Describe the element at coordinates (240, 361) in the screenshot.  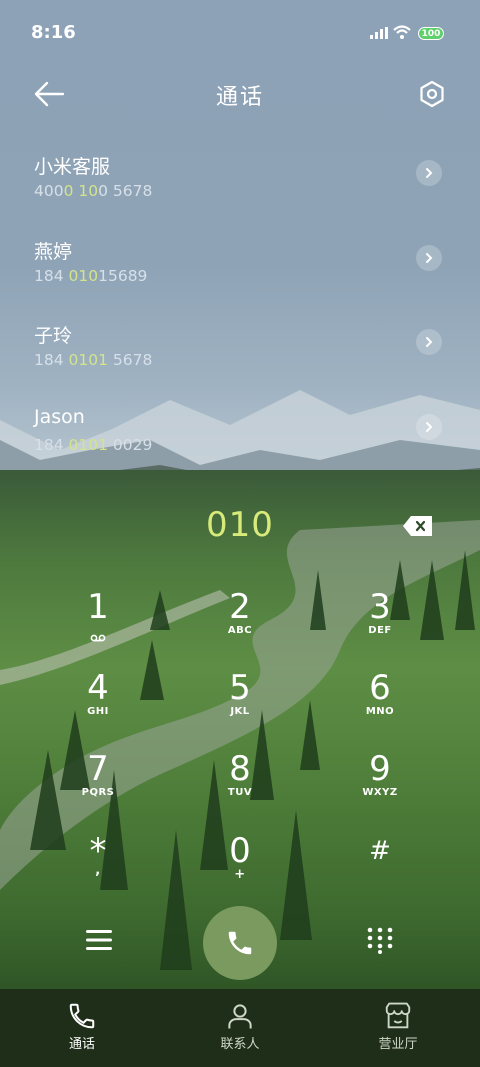
I see `contact-item: 子玲 184 0101 5678` at that location.